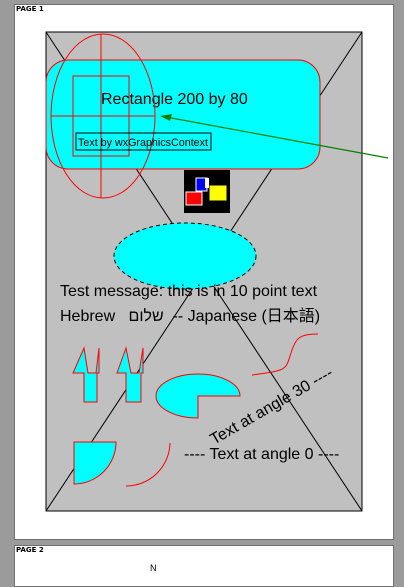 The height and width of the screenshot is (587, 404). Describe the element at coordinates (174, 99) in the screenshot. I see `rectangle-label: Rectangle 200 by 80` at that location.